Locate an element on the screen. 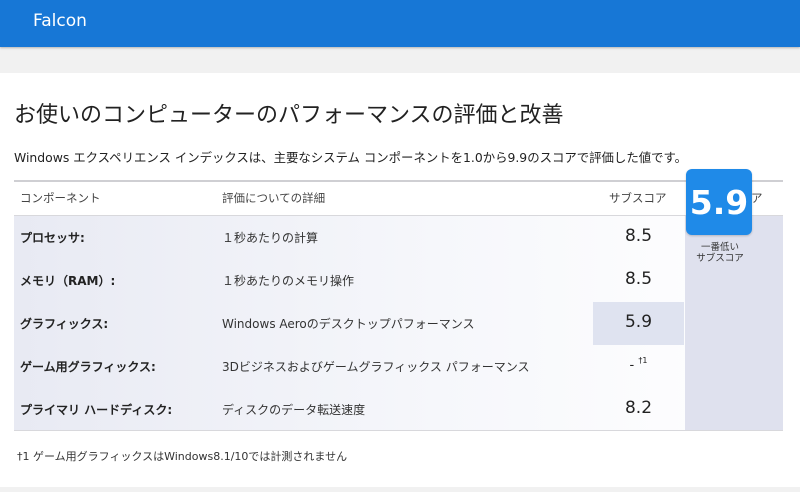 The width and height of the screenshot is (800, 492). row-label: プライマリ ハードディスク: is located at coordinates (96, 410).